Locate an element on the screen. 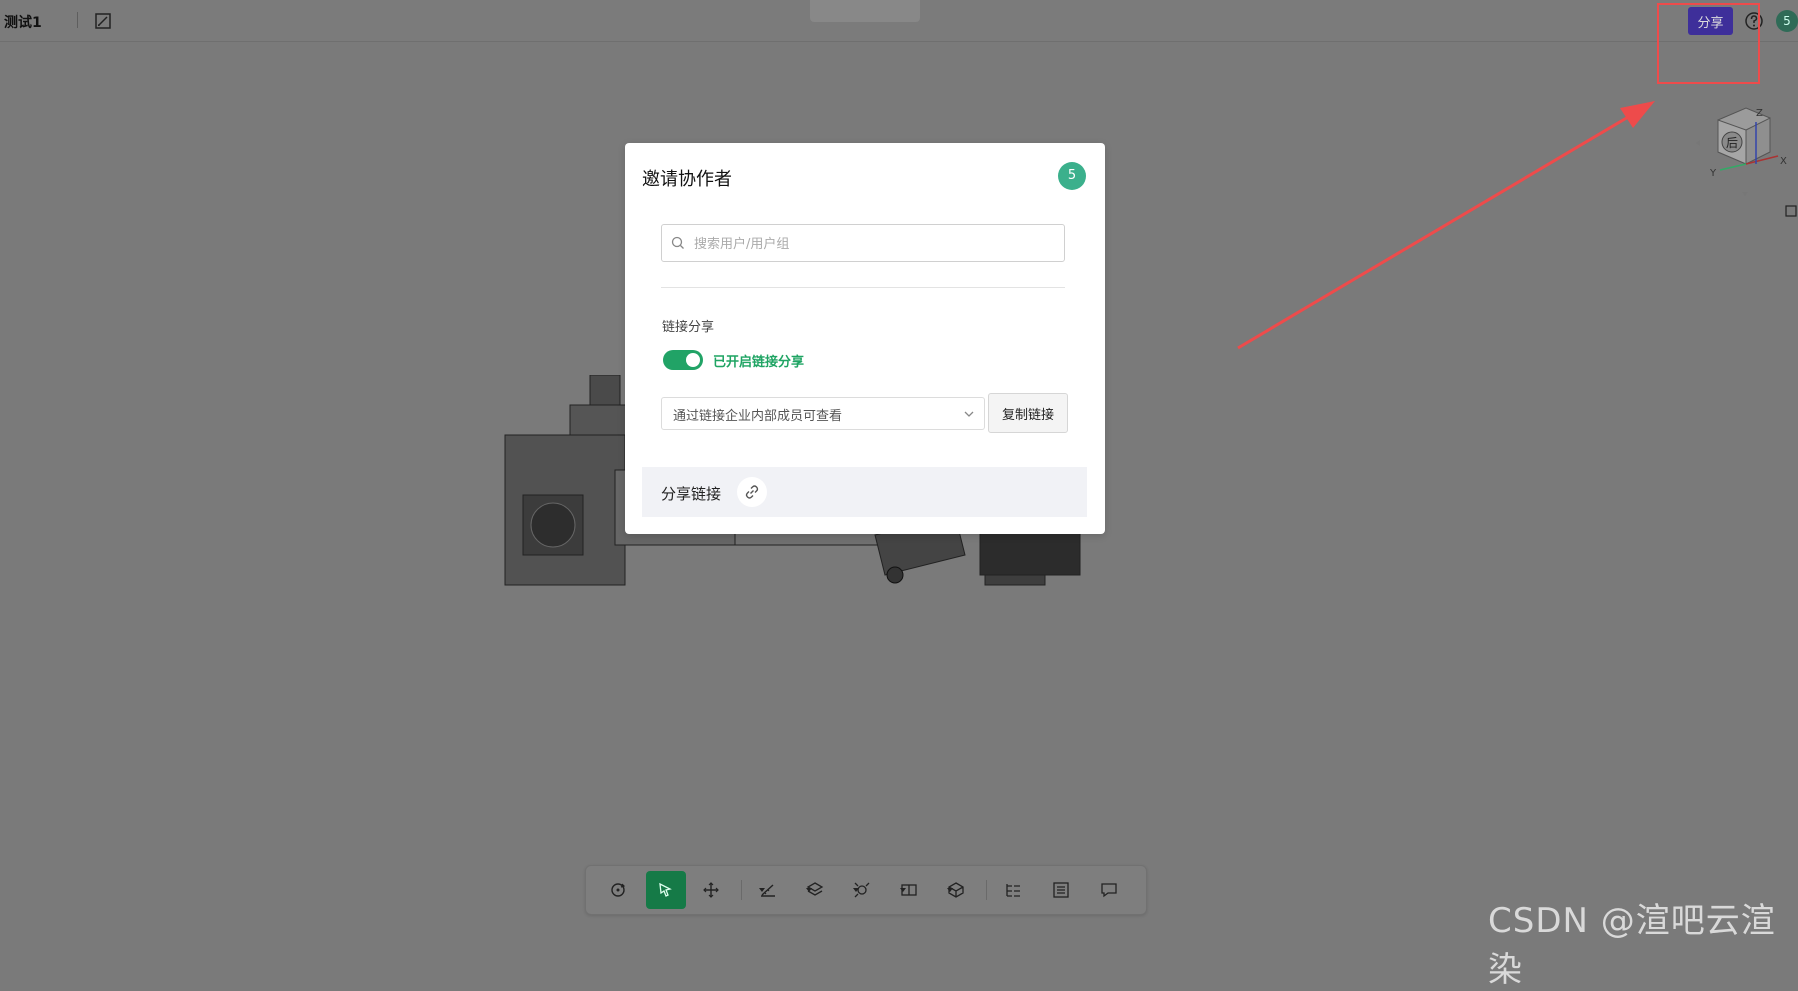 This screenshot has height=991, width=1798. rotate-icon is located at coordinates (618, 890).